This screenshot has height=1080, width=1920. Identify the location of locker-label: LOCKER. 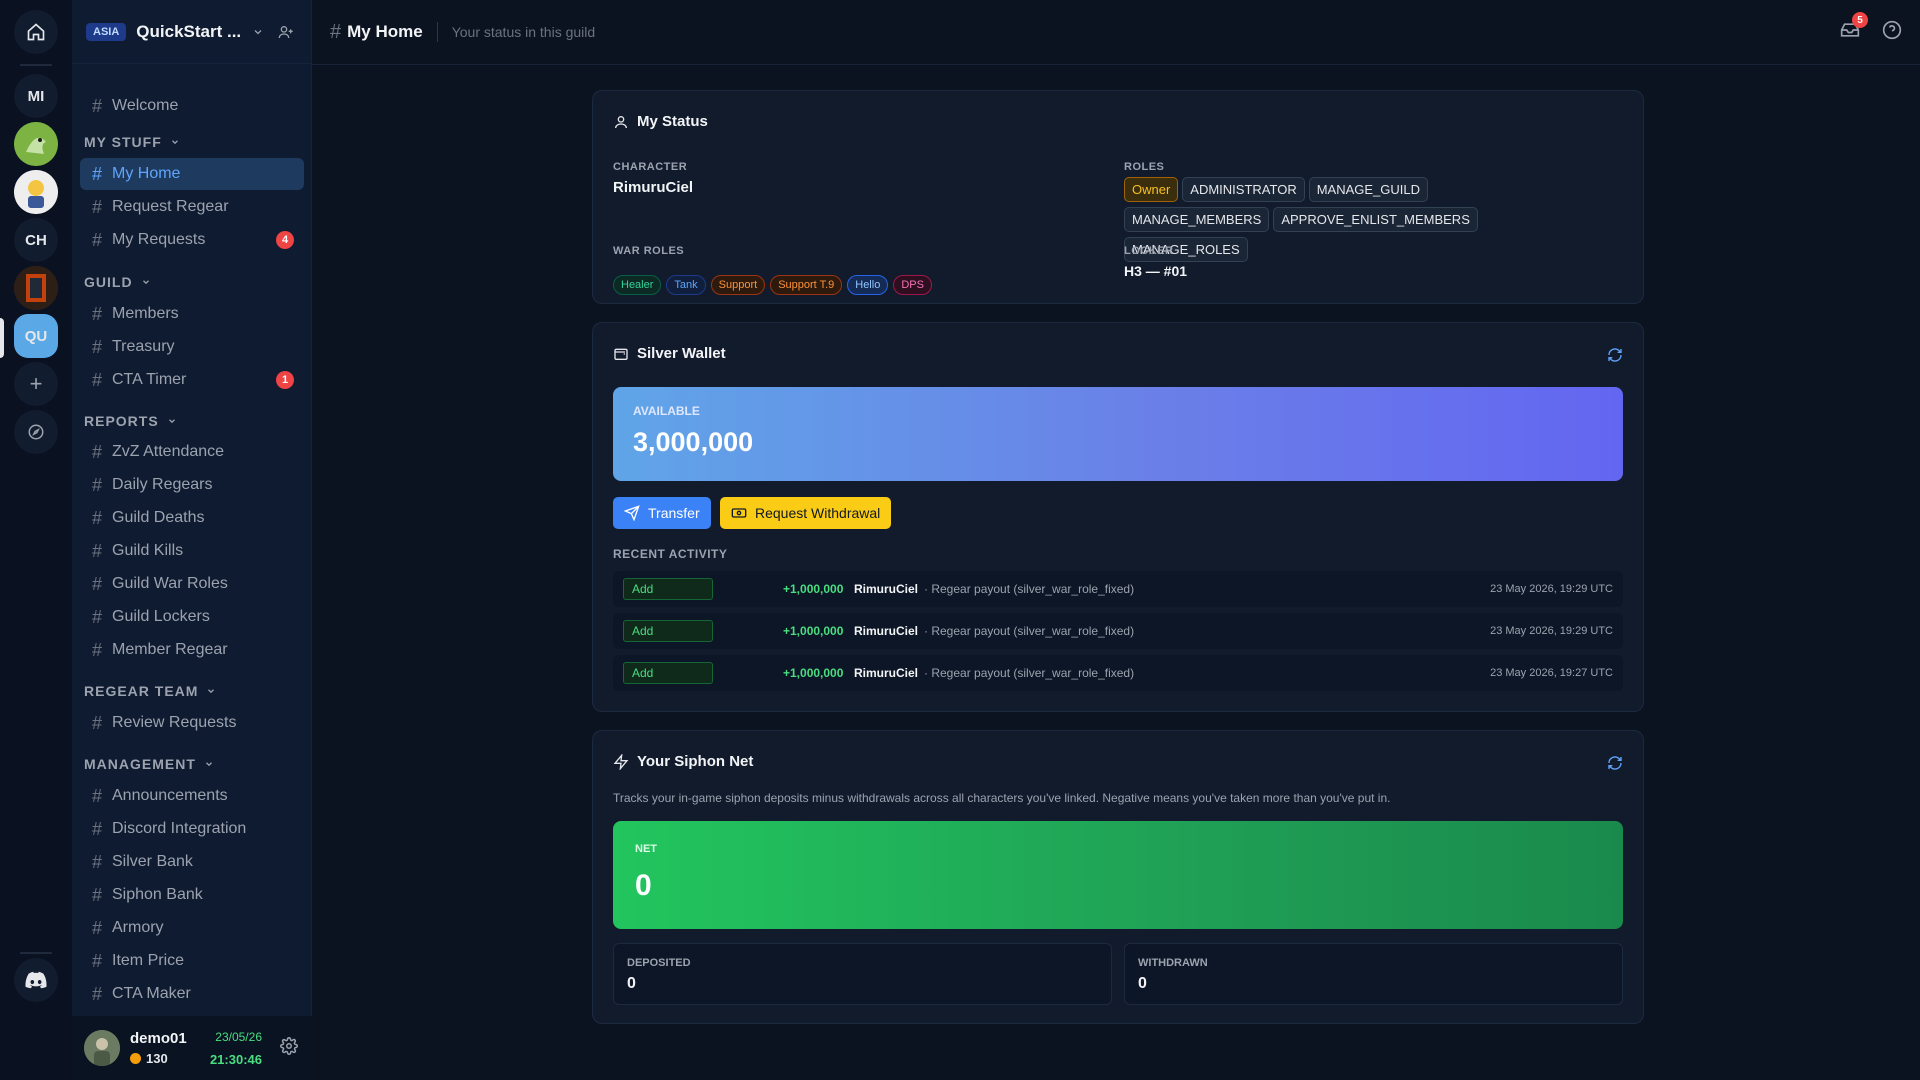
(1149, 251).